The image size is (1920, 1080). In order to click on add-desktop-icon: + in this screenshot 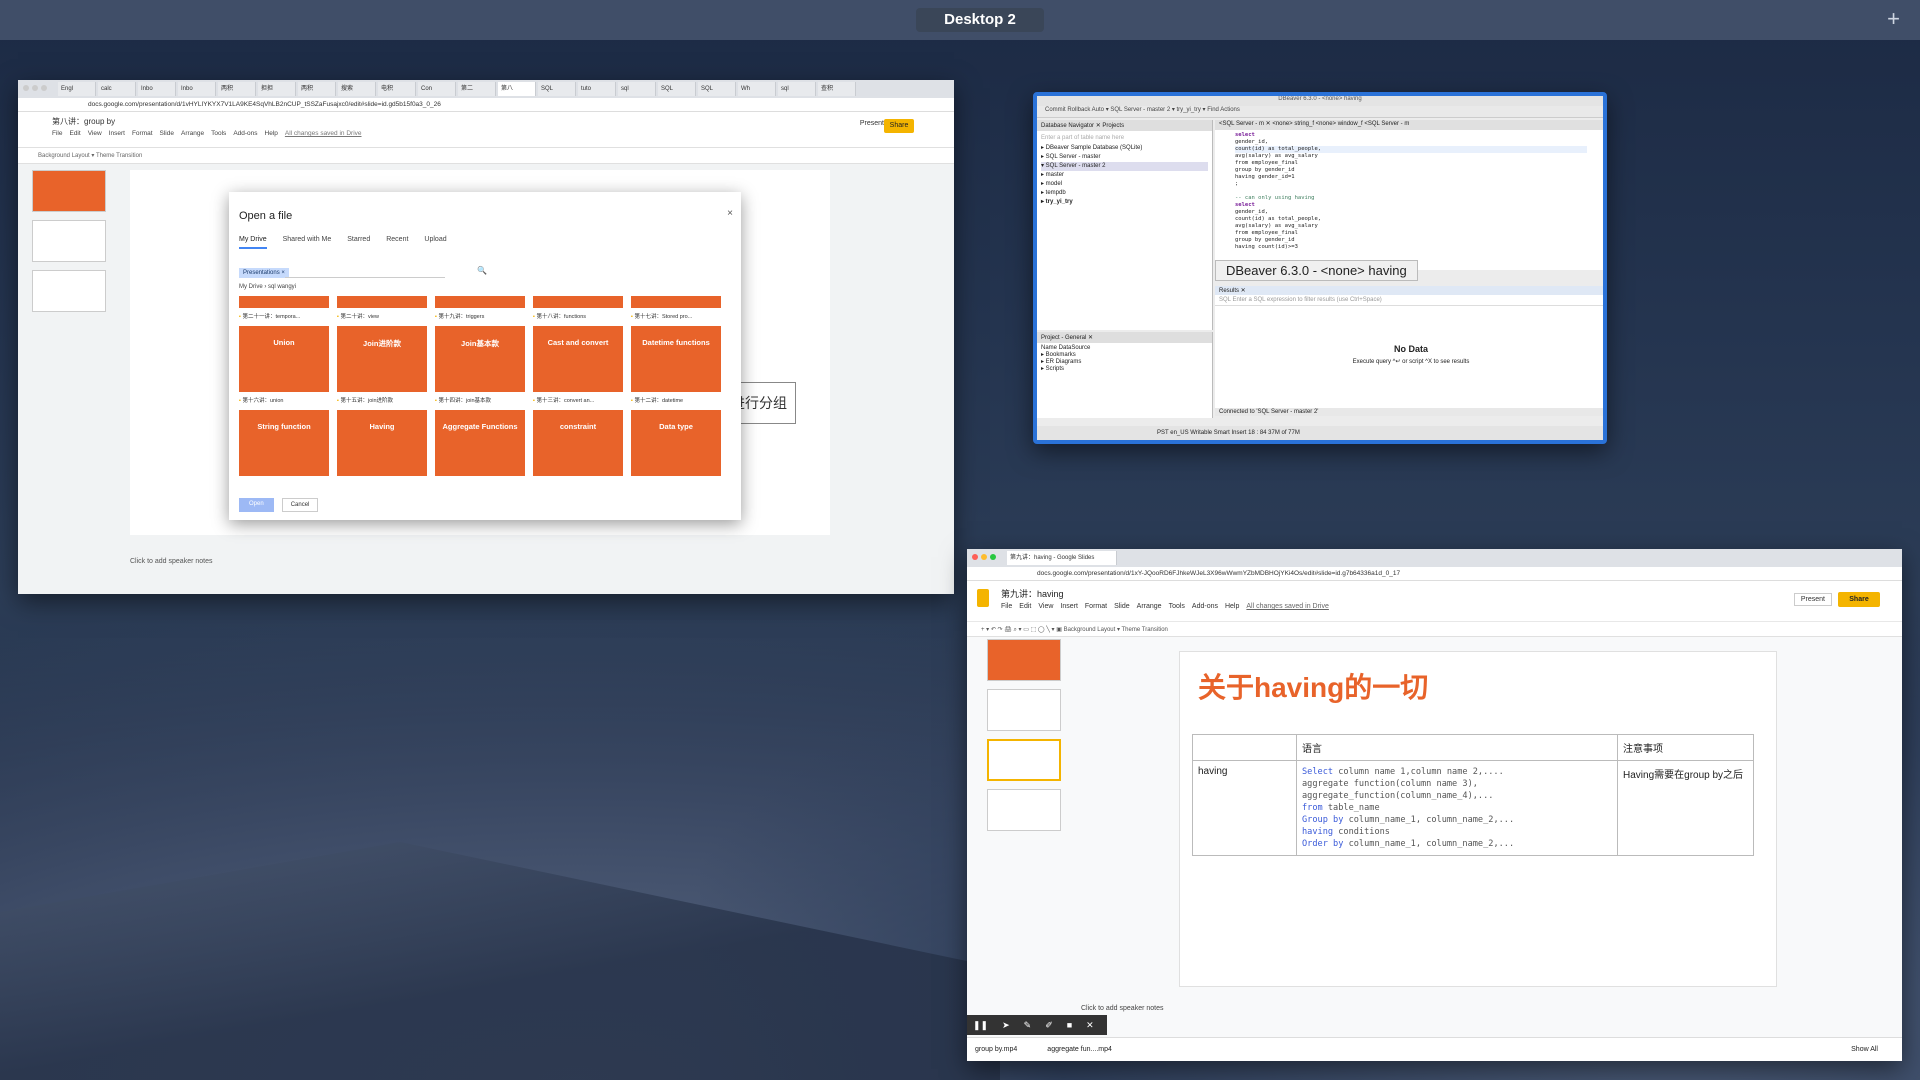, I will do `click(1893, 19)`.